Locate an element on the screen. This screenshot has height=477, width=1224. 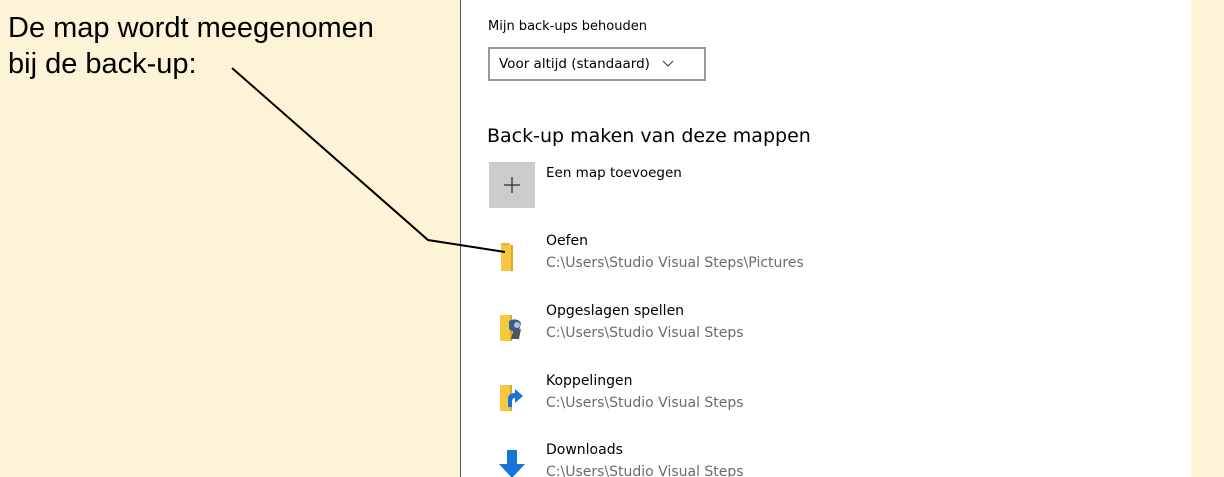
folder-name: Koppelingen is located at coordinates (589, 381).